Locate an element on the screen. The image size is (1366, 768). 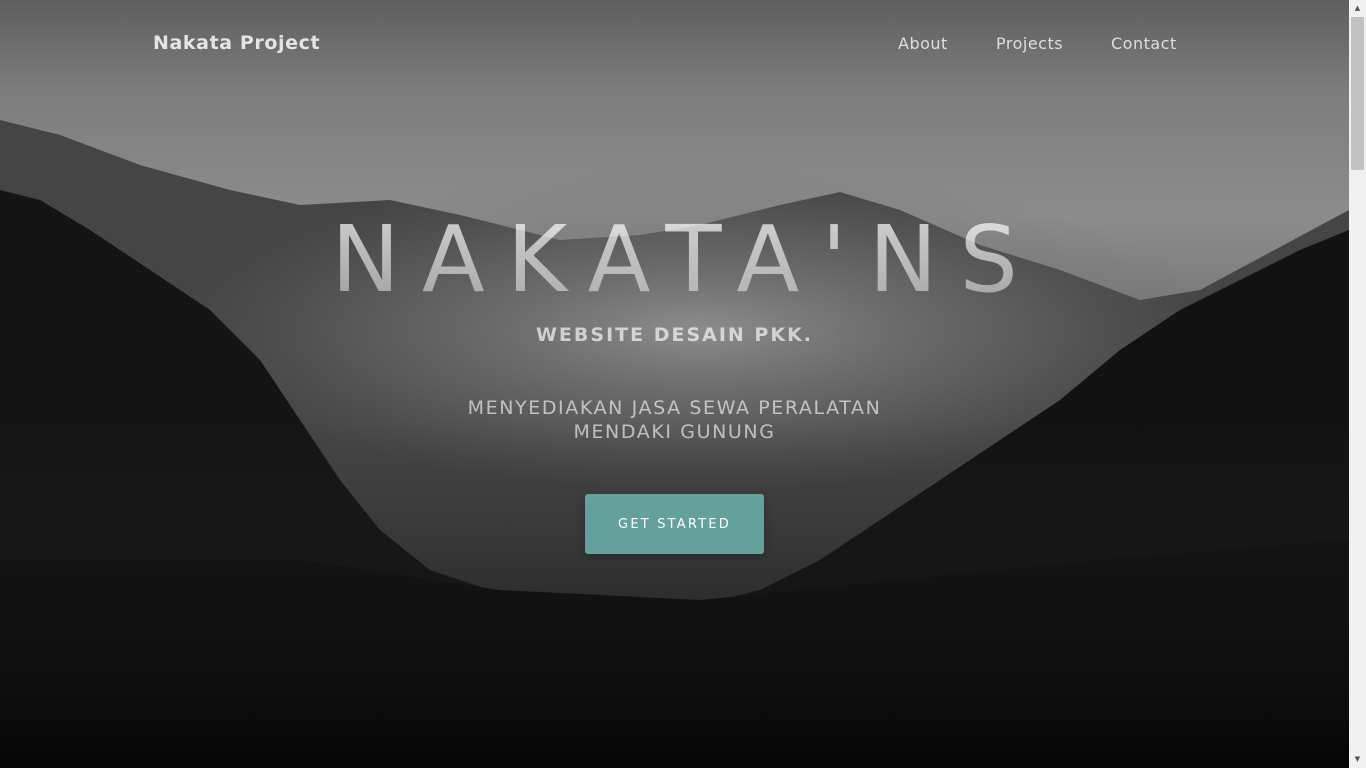
hero-subtitle: WEBSITE DESAIN PKK. is located at coordinates (674, 335).